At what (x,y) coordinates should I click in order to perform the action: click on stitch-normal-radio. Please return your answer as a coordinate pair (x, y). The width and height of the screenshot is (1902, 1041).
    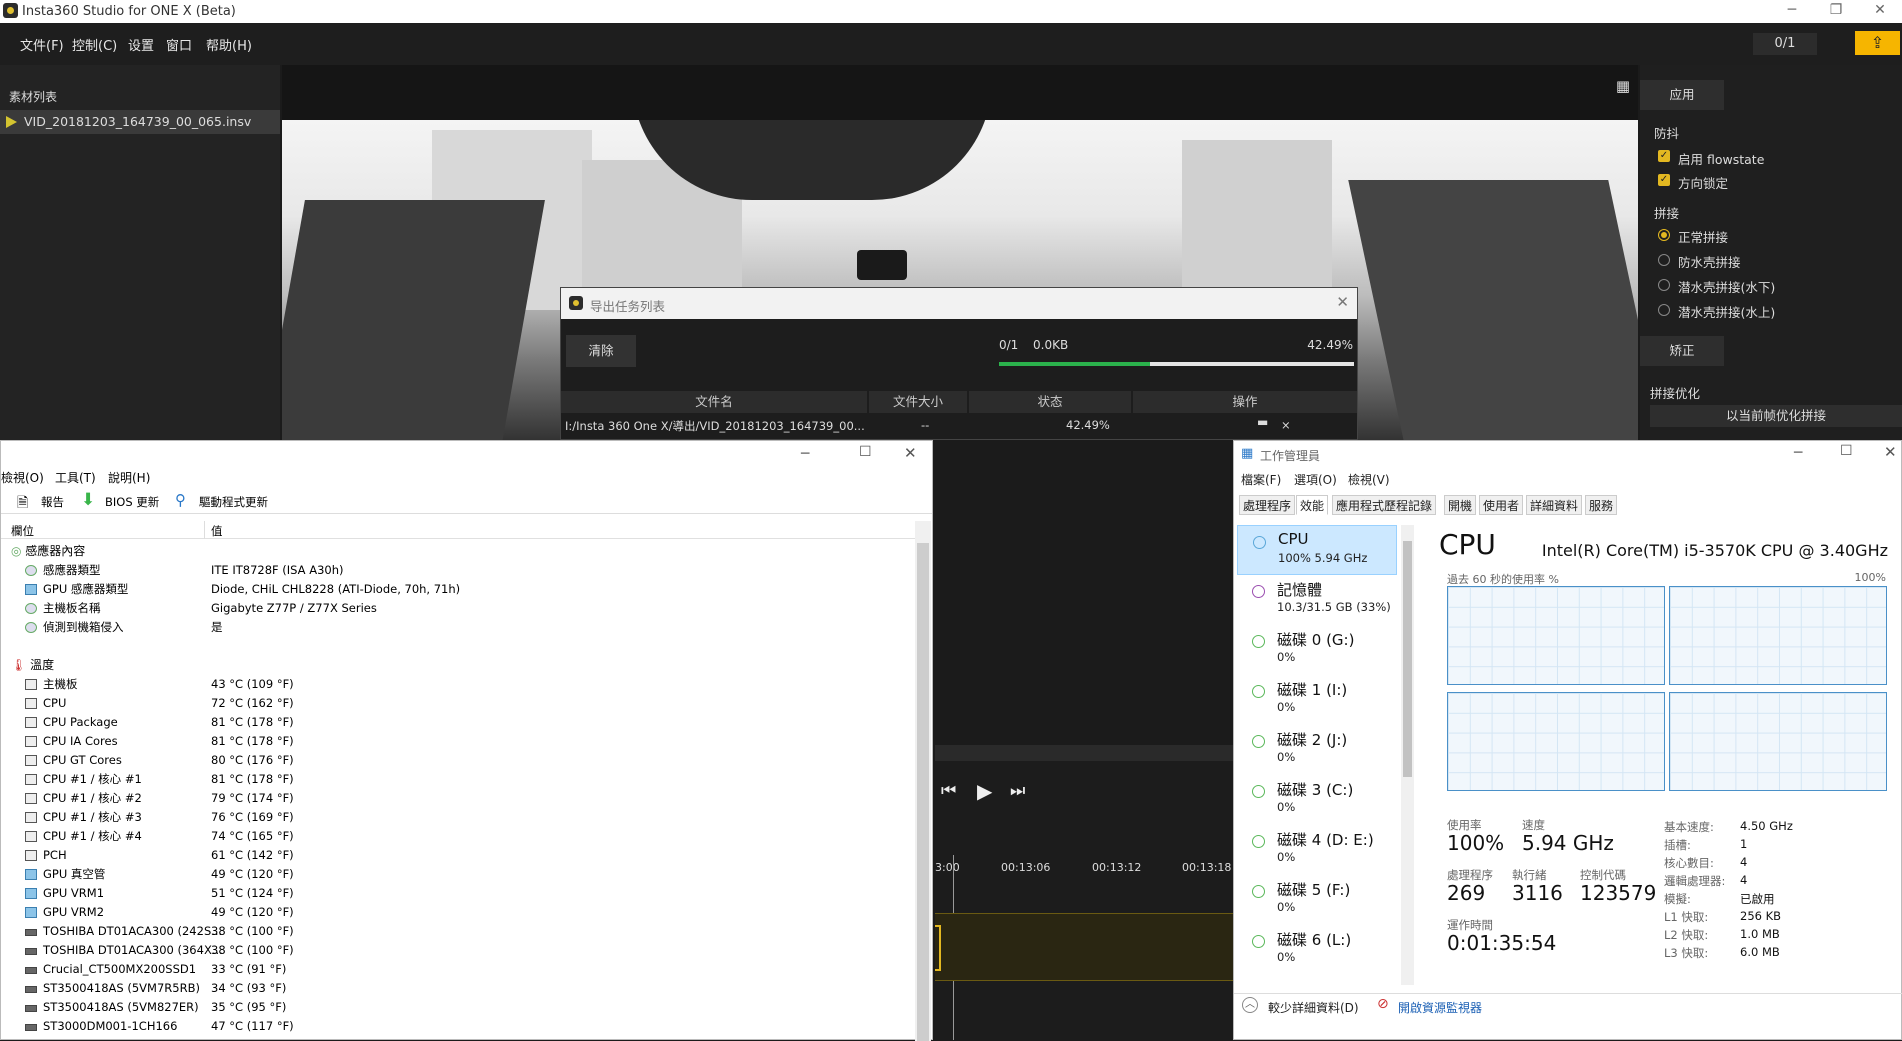
    Looking at the image, I should click on (1664, 235).